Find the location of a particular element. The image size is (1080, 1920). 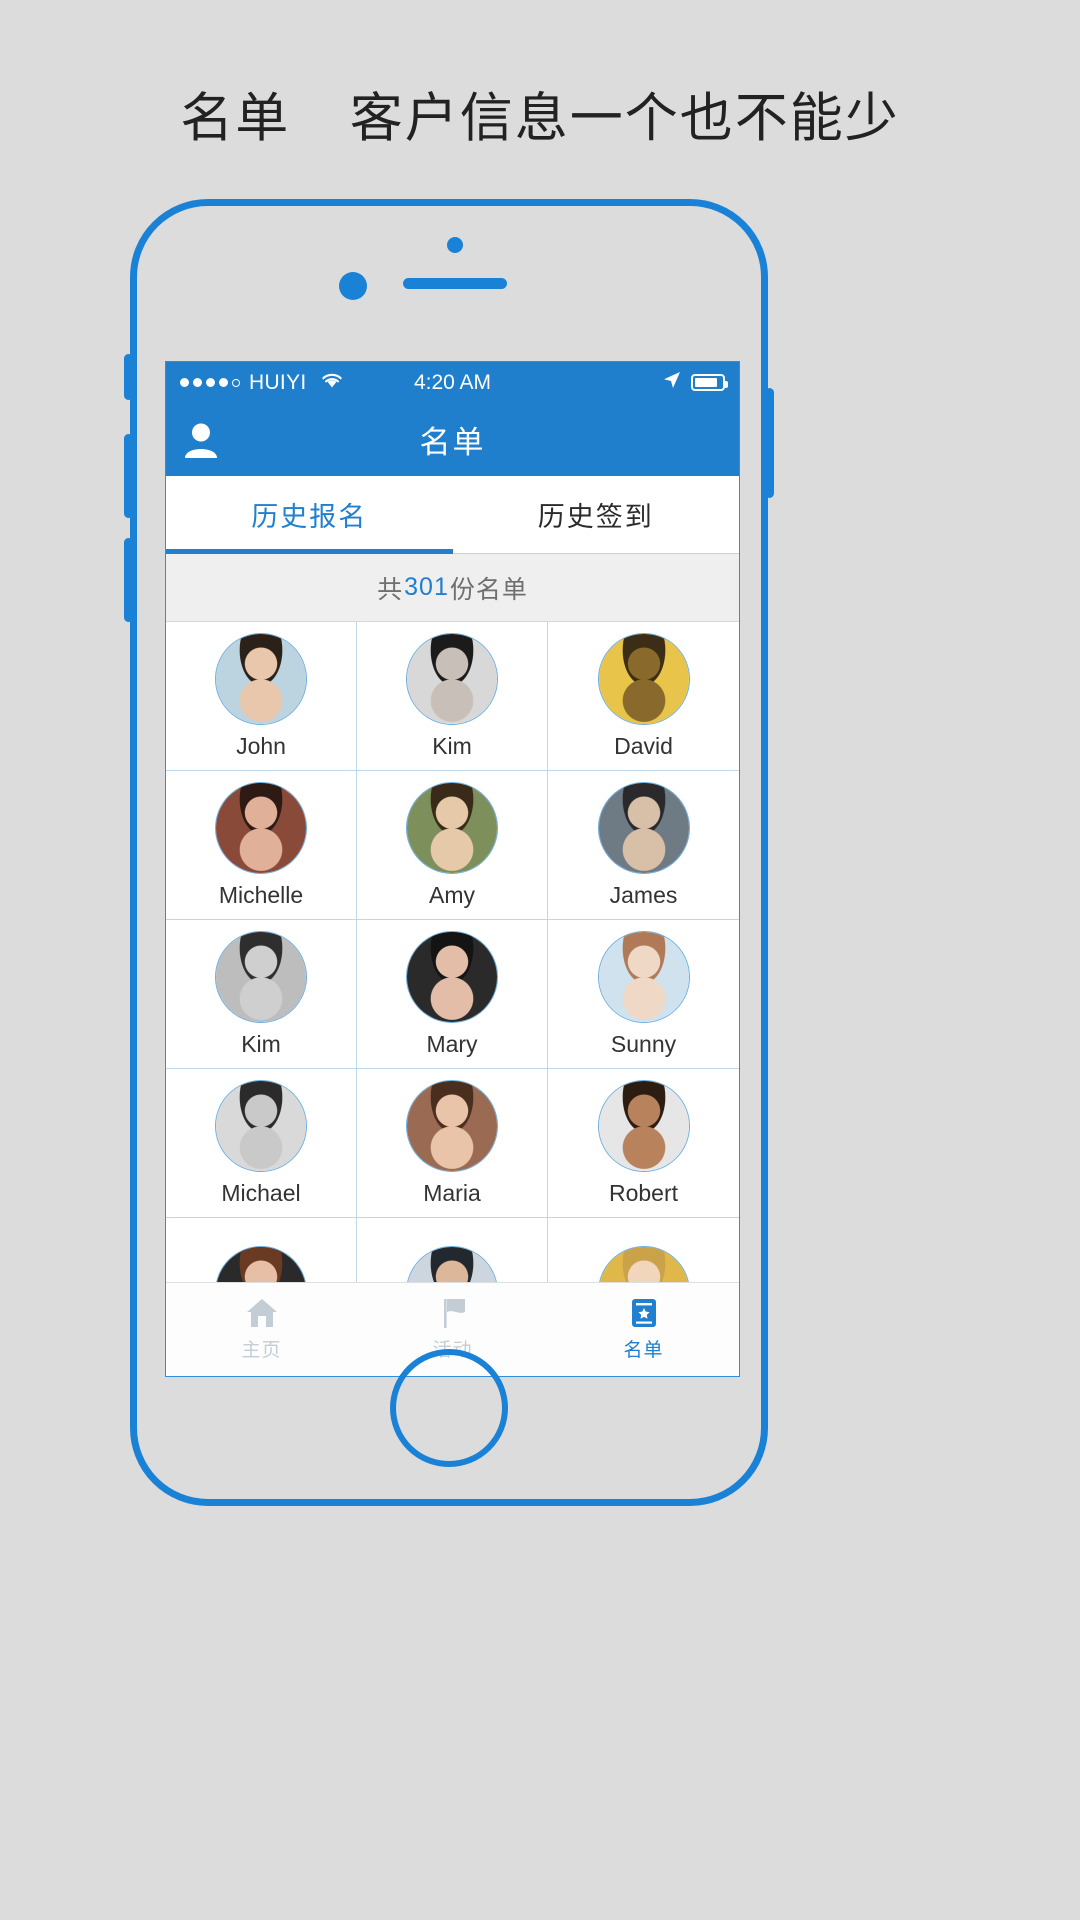

avatar-michael is located at coordinates (261, 1126).